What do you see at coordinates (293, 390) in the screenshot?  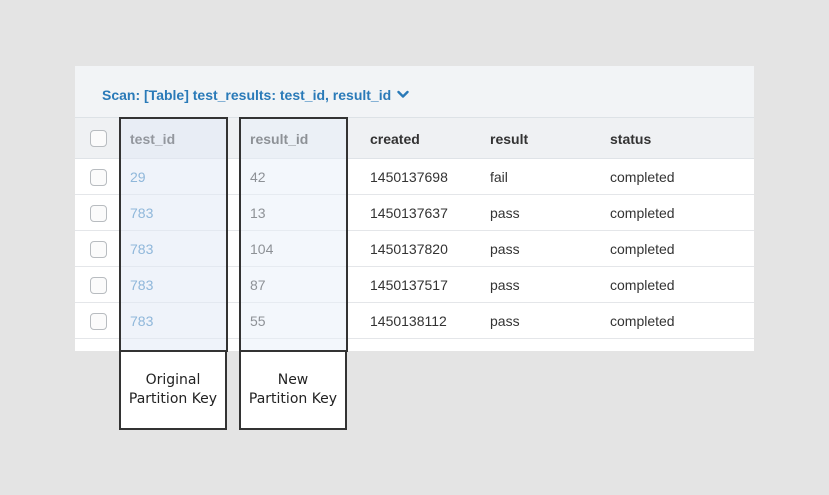 I see `new-partition-key-callout: New Partition Key` at bounding box center [293, 390].